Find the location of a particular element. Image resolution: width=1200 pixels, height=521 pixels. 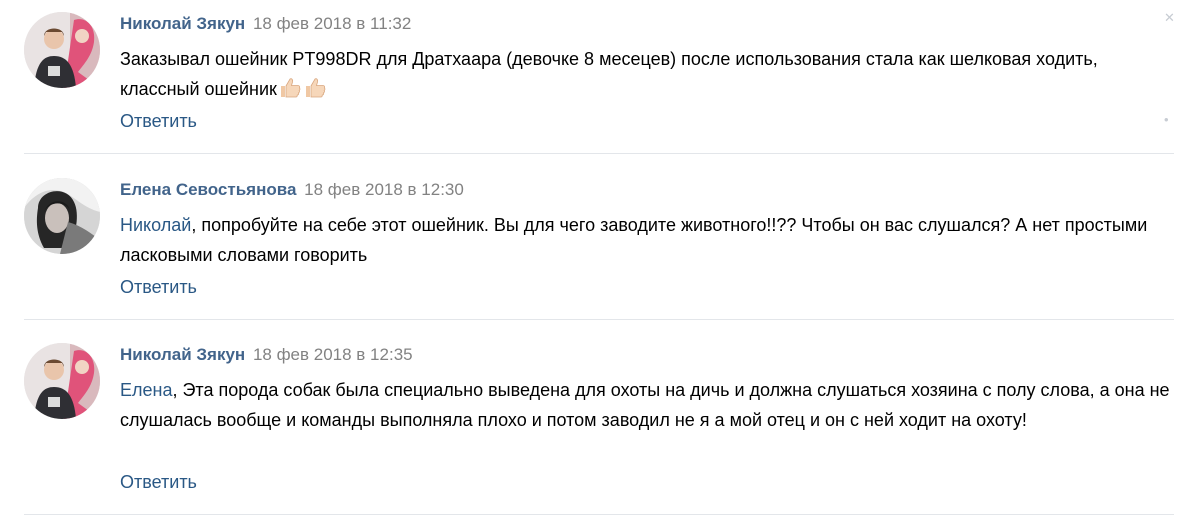

comment-meta: Елена Севостьянова 18 фев 2018 в 12:30 is located at coordinates (647, 190).